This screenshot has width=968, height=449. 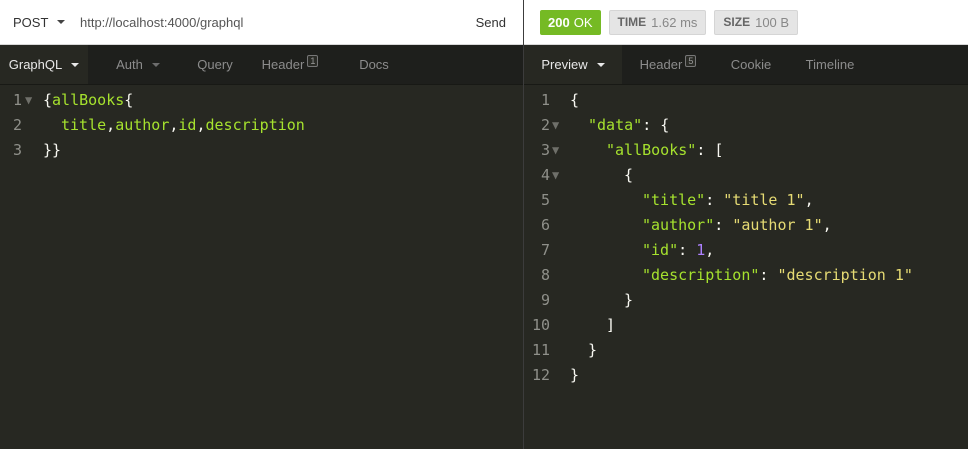 I want to click on code-line: "title": "title 1",, so click(x=728, y=200).